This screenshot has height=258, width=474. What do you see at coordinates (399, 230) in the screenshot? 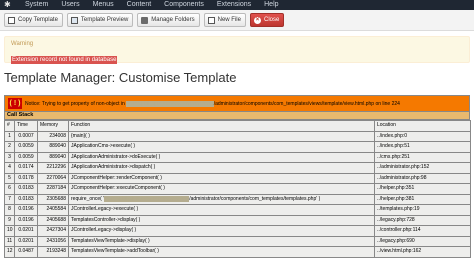
I see `row-location-text: ../controller.php:114` at bounding box center [399, 230].